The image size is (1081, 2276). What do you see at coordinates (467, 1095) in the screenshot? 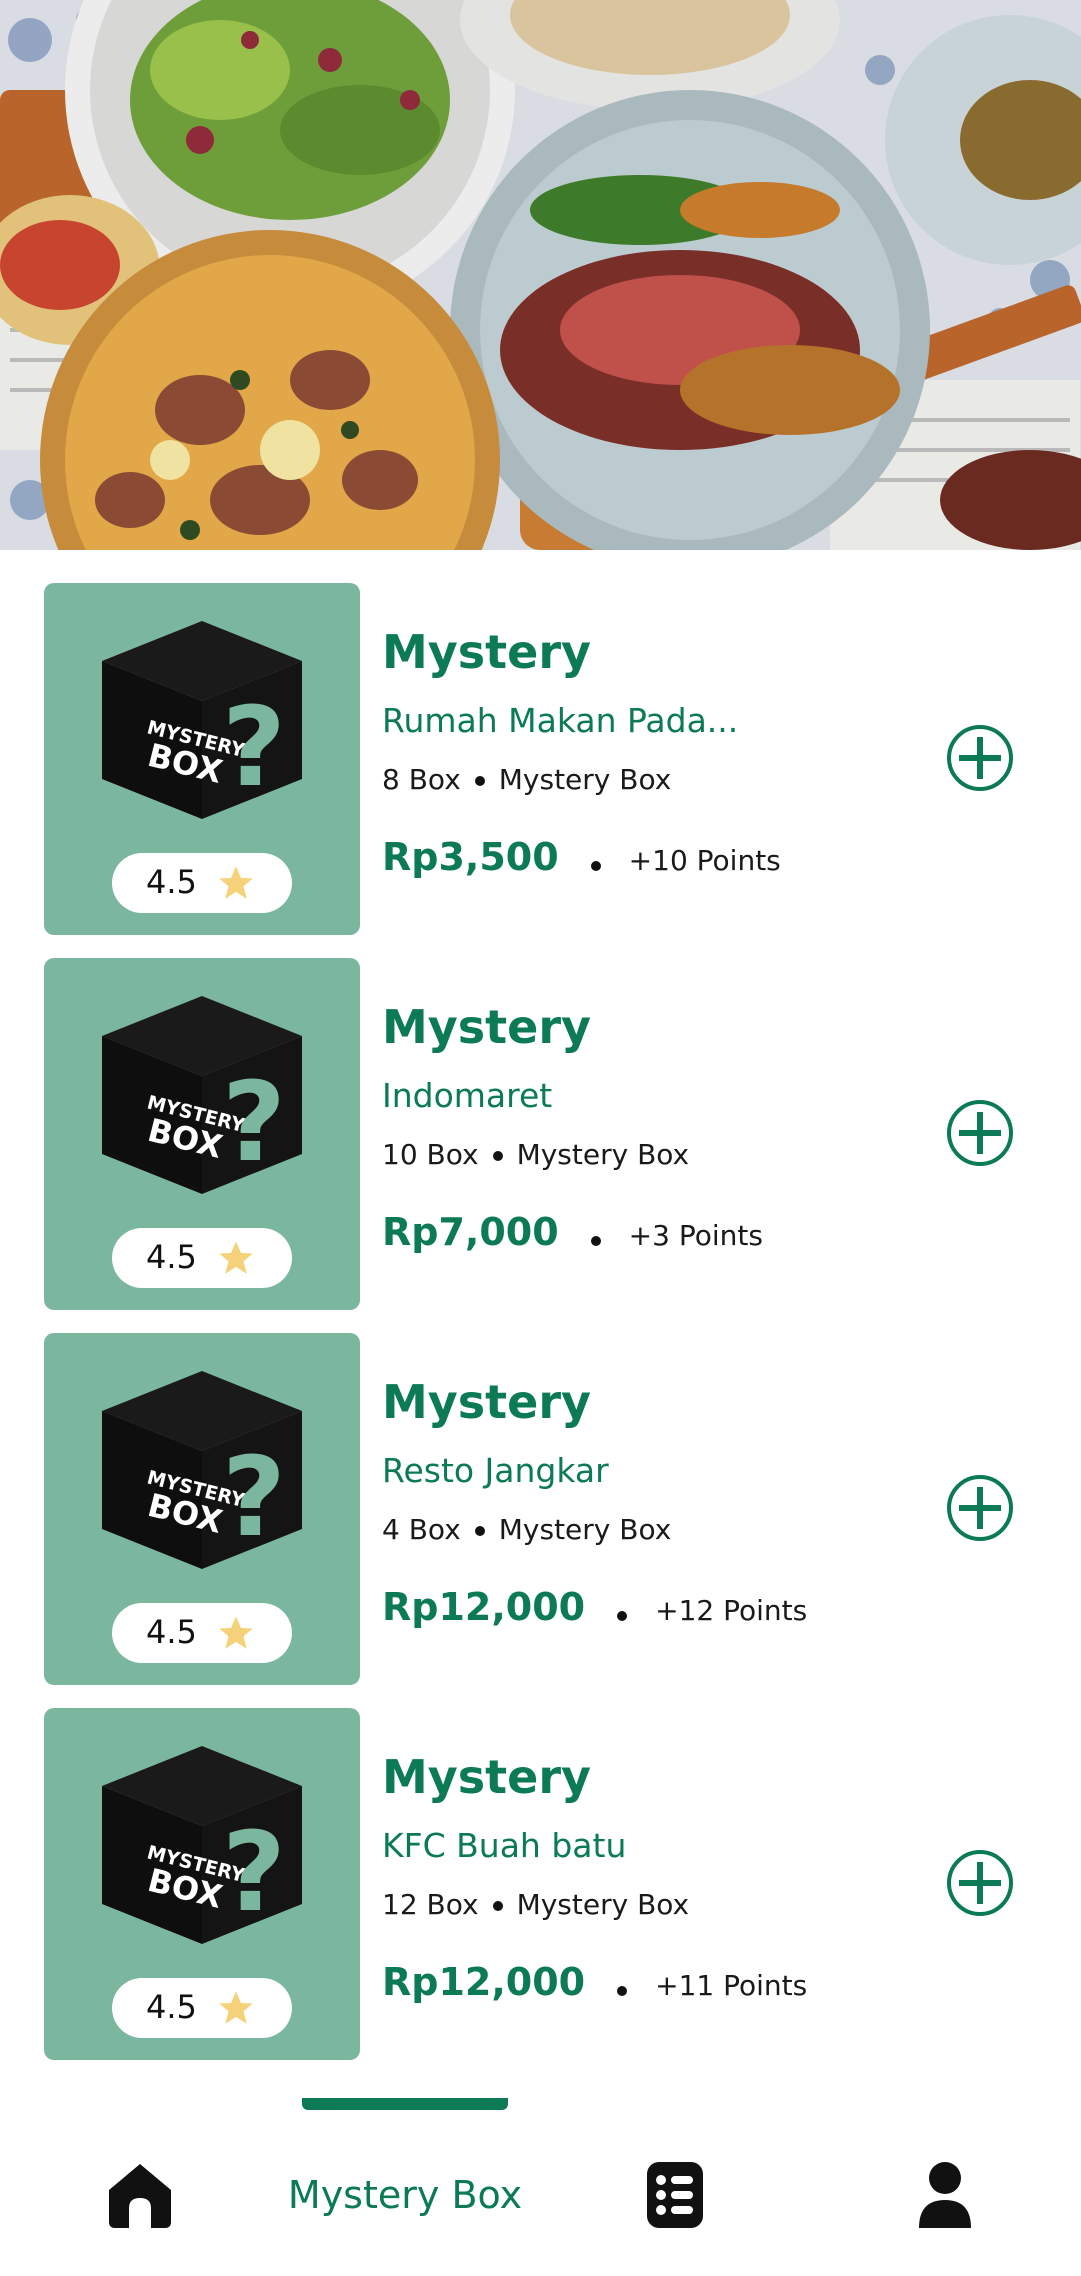
I see `store-name: Indomaret` at bounding box center [467, 1095].